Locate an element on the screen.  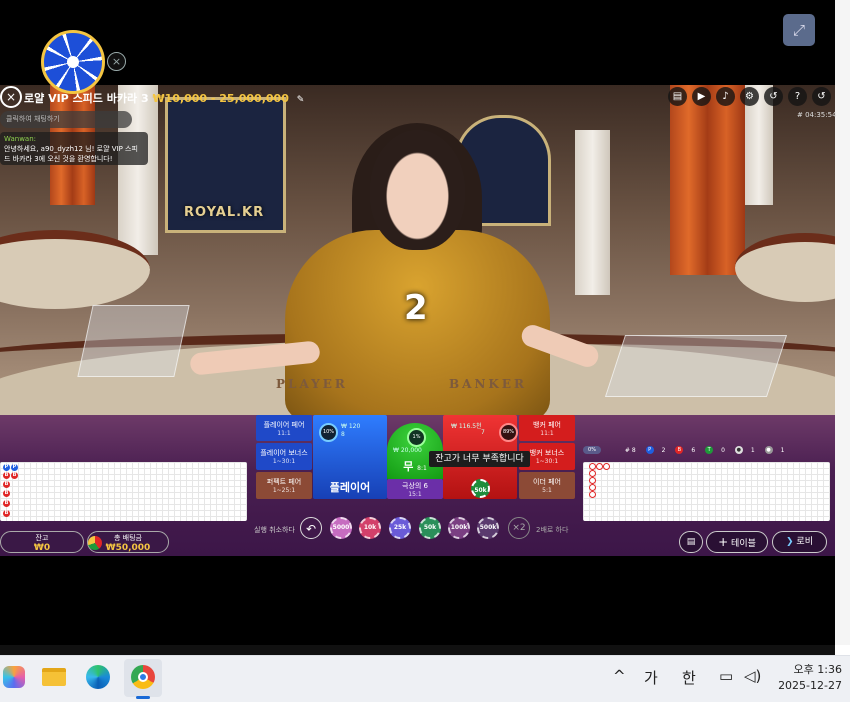
bet-odds: 1~30:1 is located at coordinates (284, 461).